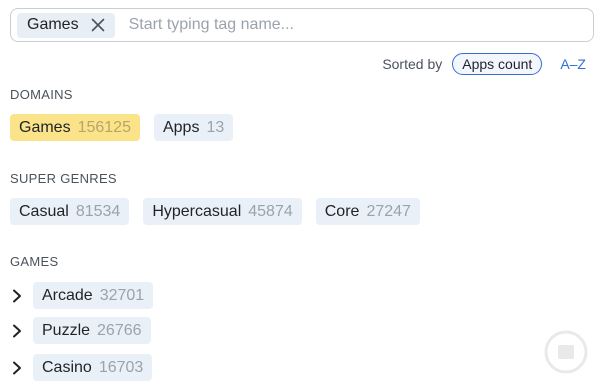 The image size is (600, 388). I want to click on chip-label: Arcade, so click(67, 295).